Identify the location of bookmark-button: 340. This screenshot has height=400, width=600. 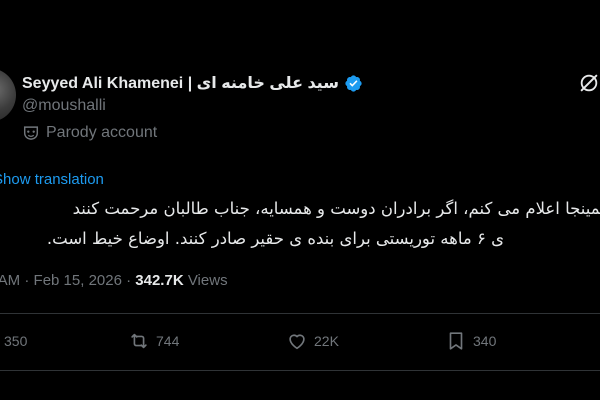
(470, 341).